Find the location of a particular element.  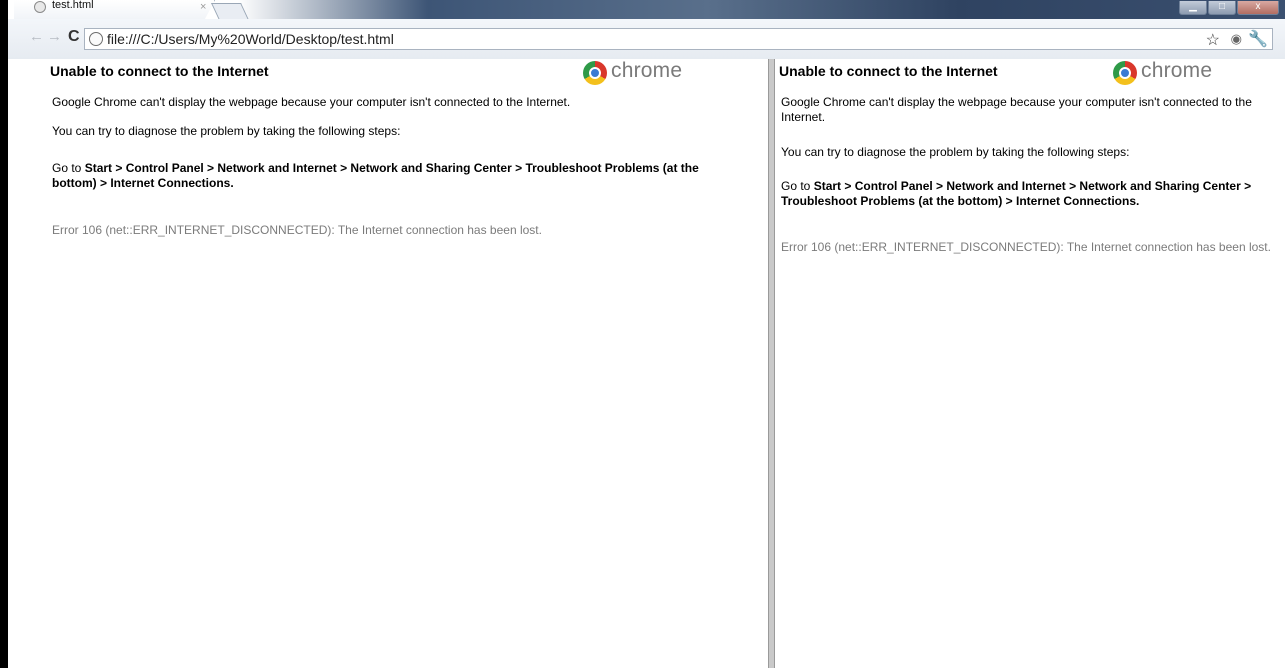

tab-title: test.html is located at coordinates (73, 5).